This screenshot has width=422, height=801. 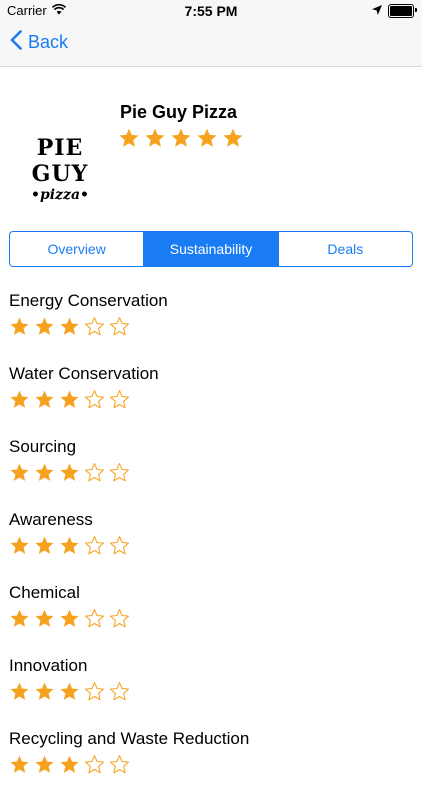 I want to click on tab-sustainability: Sustainability, so click(x=210, y=249).